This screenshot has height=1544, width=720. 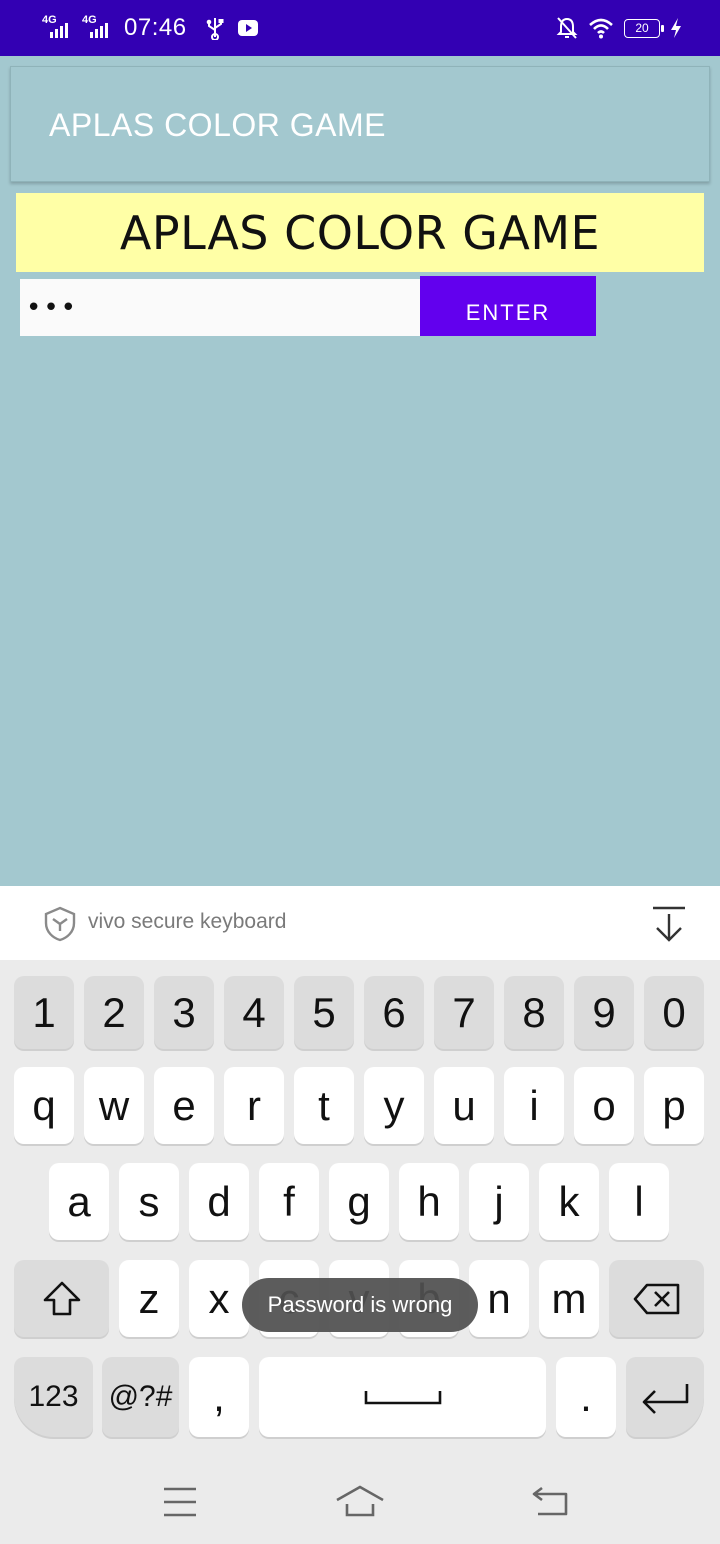 What do you see at coordinates (149, 1201) in the screenshot?
I see `key-s: s` at bounding box center [149, 1201].